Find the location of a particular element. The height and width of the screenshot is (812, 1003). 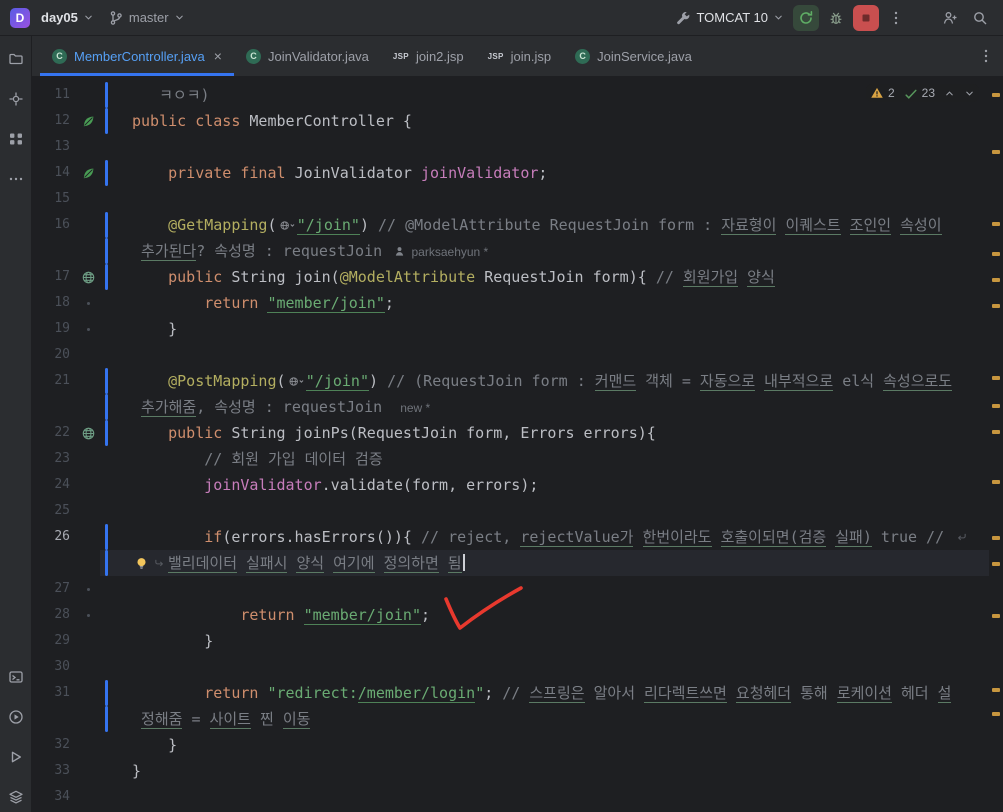

code-text: // 회원 가입 데이터 검증 is located at coordinates (551, 459).